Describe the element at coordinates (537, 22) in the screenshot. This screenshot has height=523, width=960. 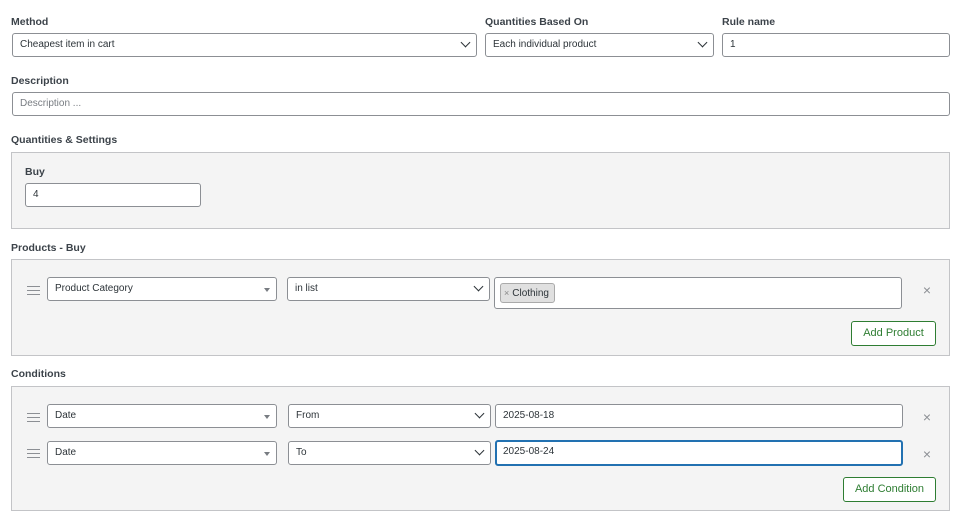
I see `quantities-based-on-label: Quantities Based On` at that location.